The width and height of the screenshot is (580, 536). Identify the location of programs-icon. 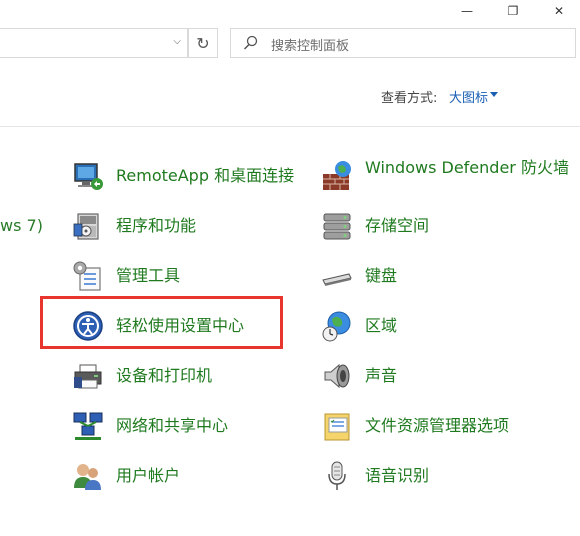
(88, 226).